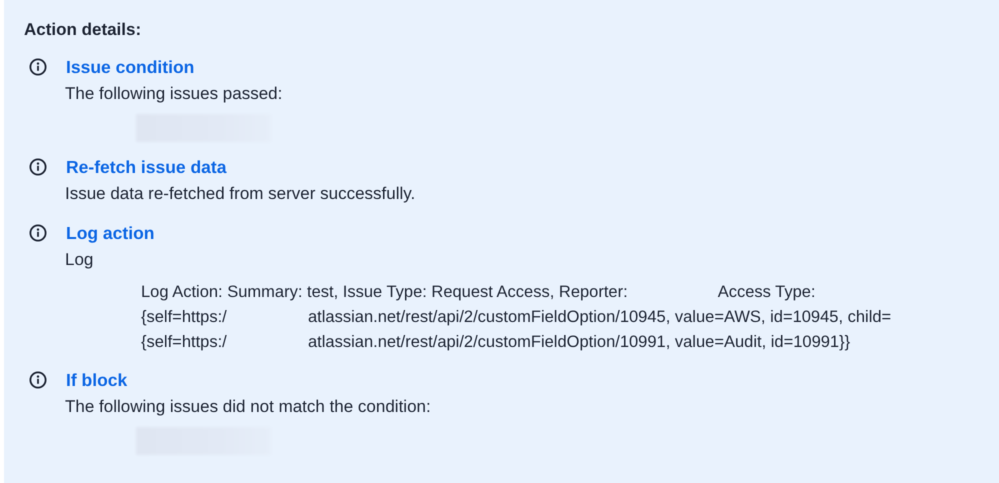 The width and height of the screenshot is (999, 483). I want to click on action-title-link: If block, so click(97, 380).